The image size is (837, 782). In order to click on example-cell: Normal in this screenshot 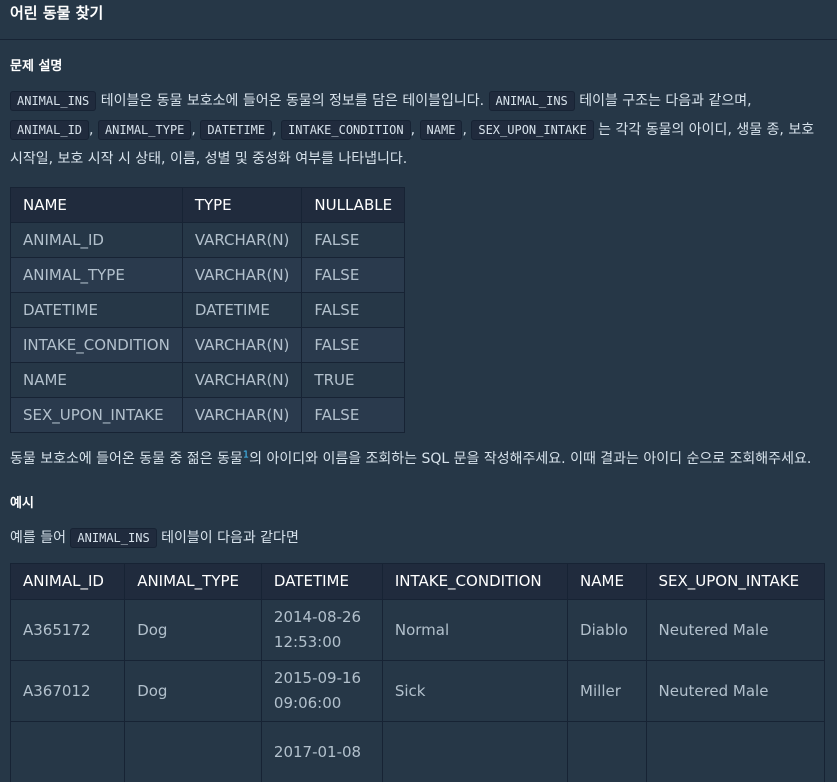, I will do `click(475, 630)`.